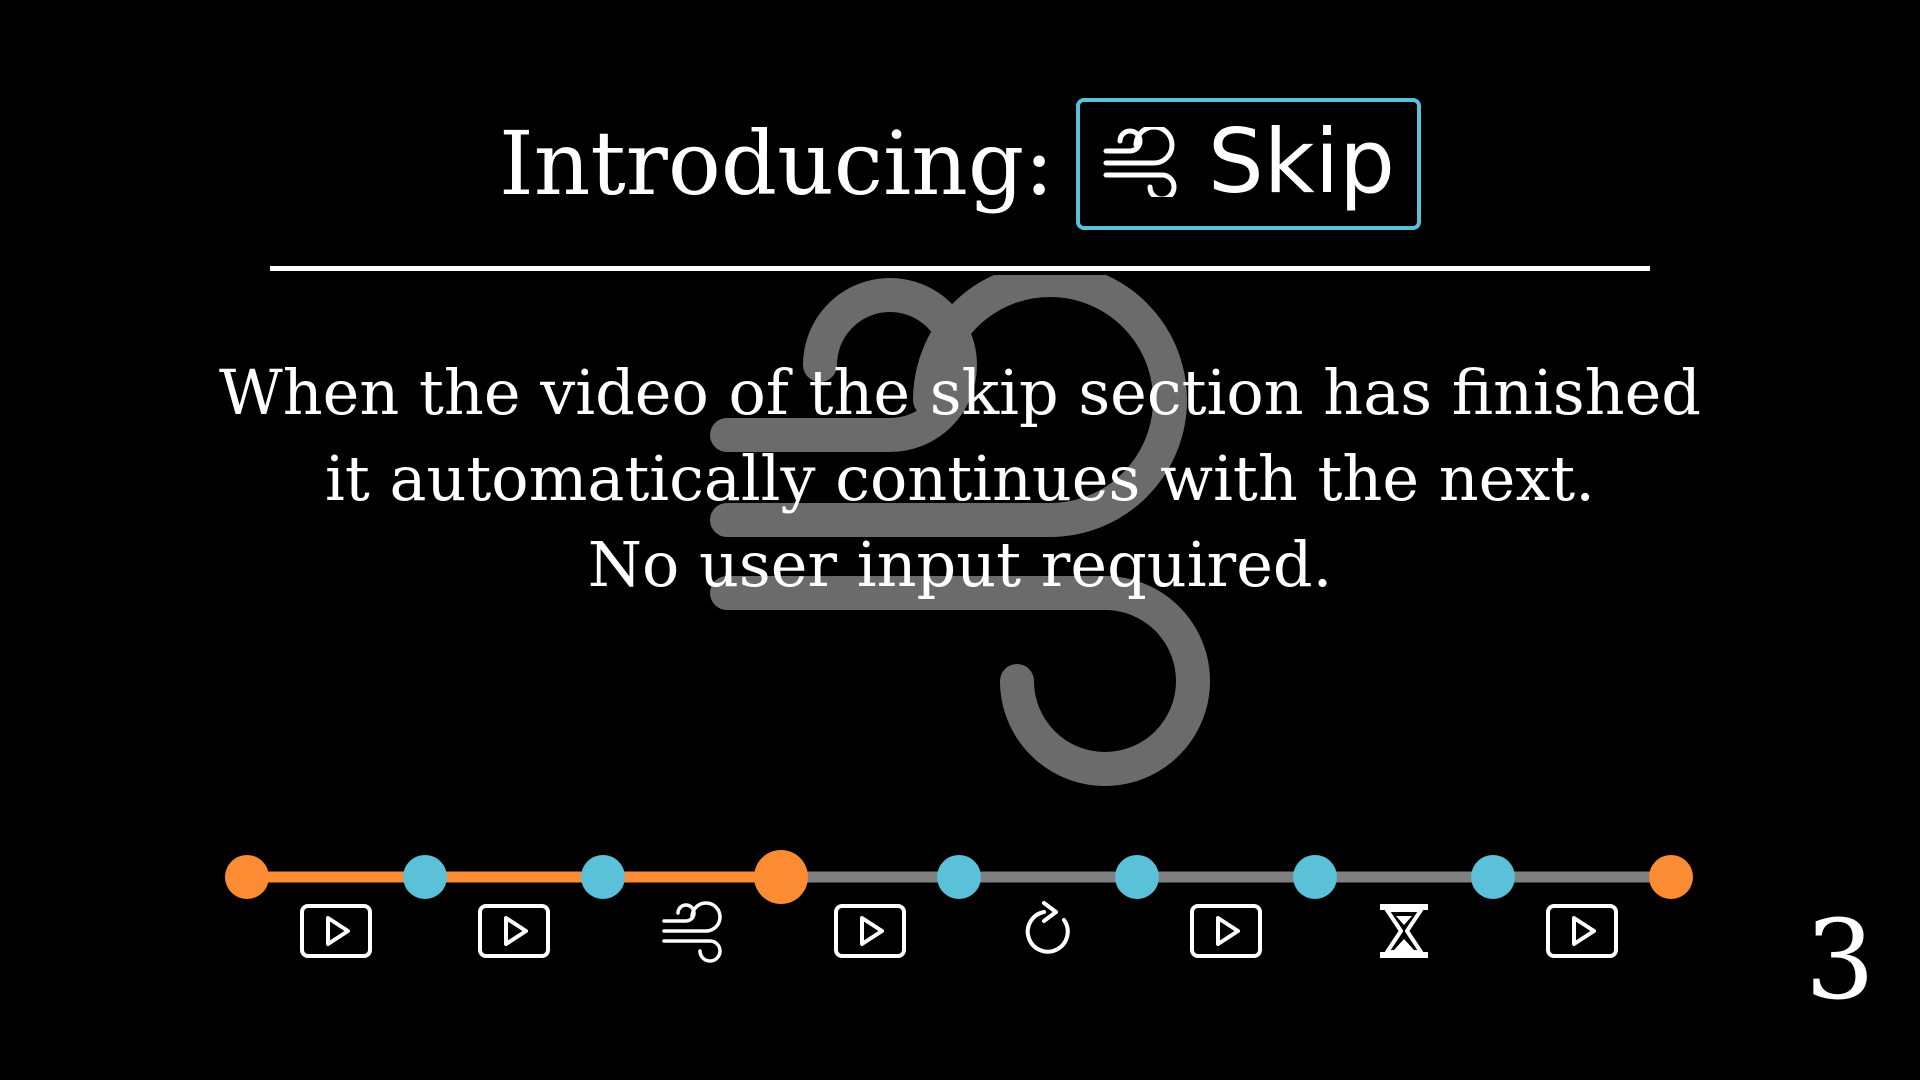  Describe the element at coordinates (960, 268) in the screenshot. I see `title-divider` at that location.